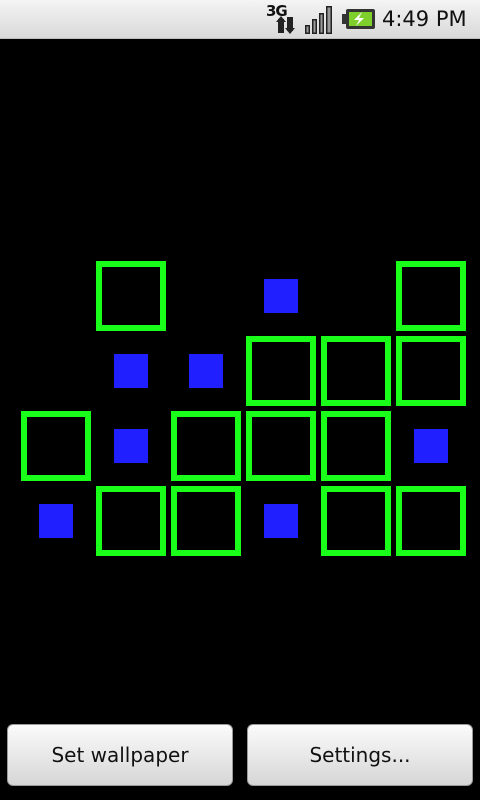 Image resolution: width=480 pixels, height=800 pixels. I want to click on battery-charging-icon, so click(359, 19).